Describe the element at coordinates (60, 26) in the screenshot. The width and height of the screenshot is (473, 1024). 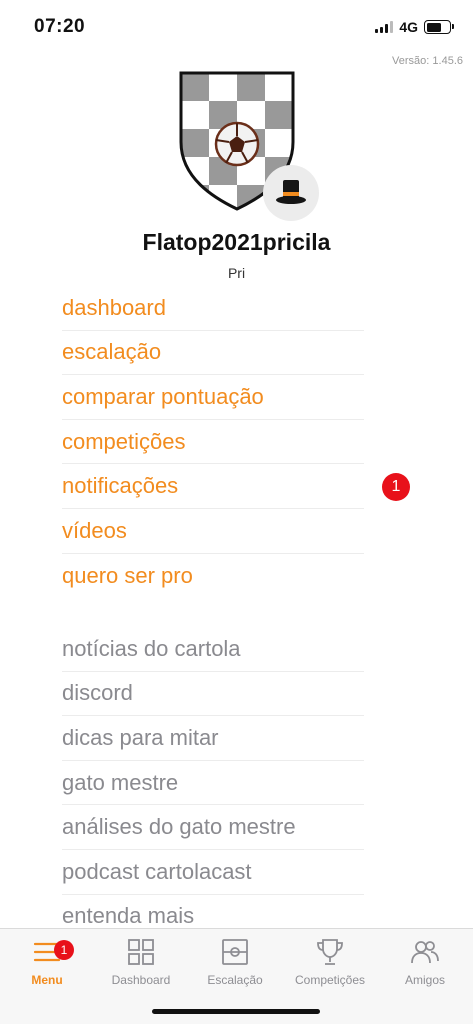
I see `status-time: 07:20` at that location.